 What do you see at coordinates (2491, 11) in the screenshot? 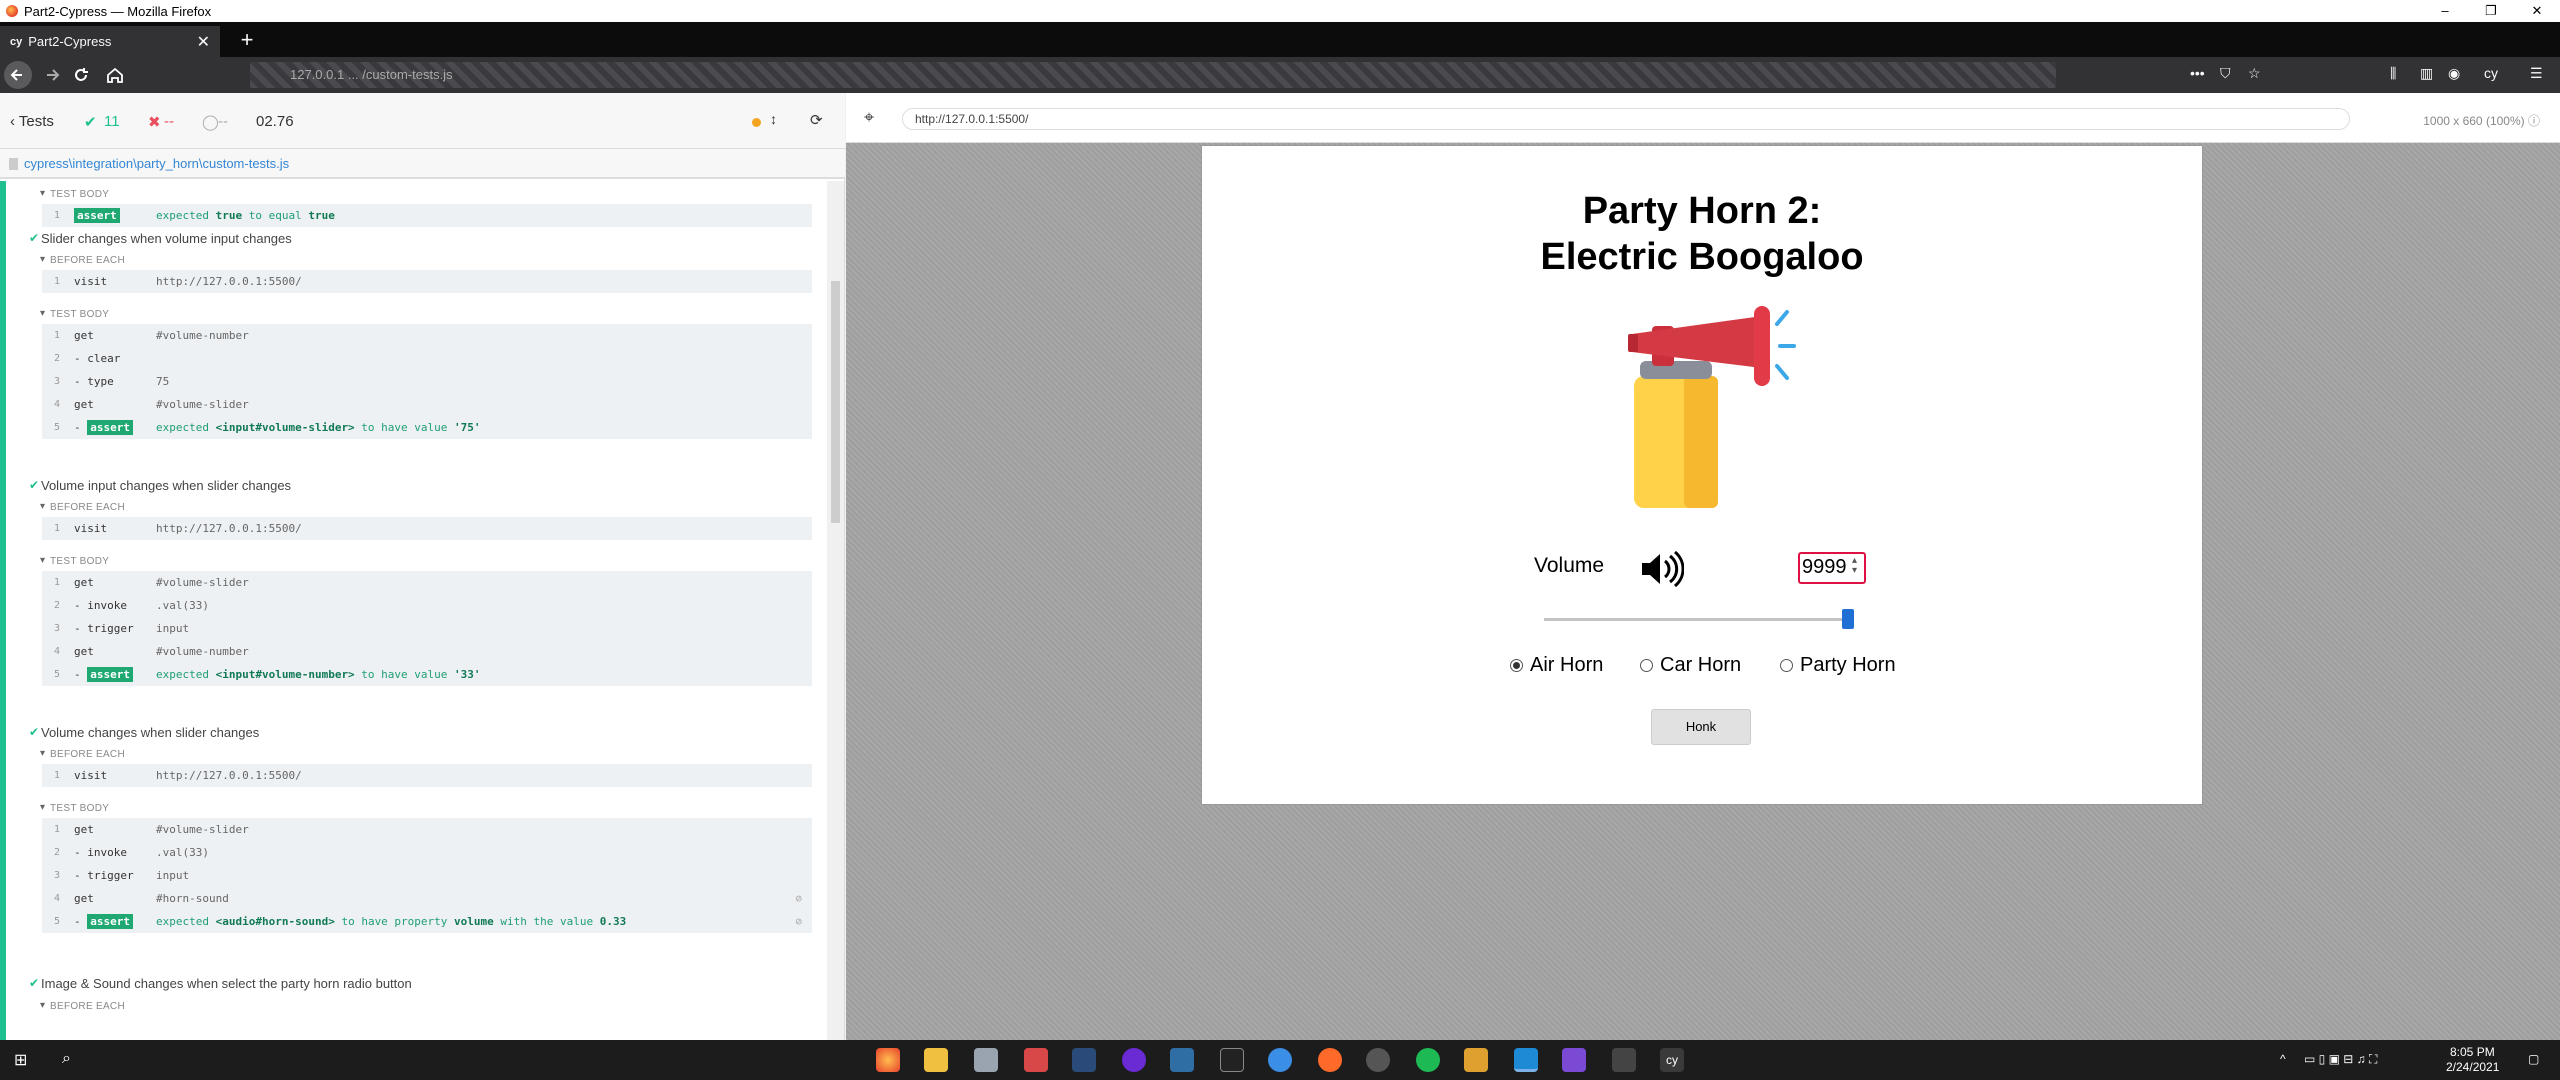
I see `restore-button: ❐` at bounding box center [2491, 11].